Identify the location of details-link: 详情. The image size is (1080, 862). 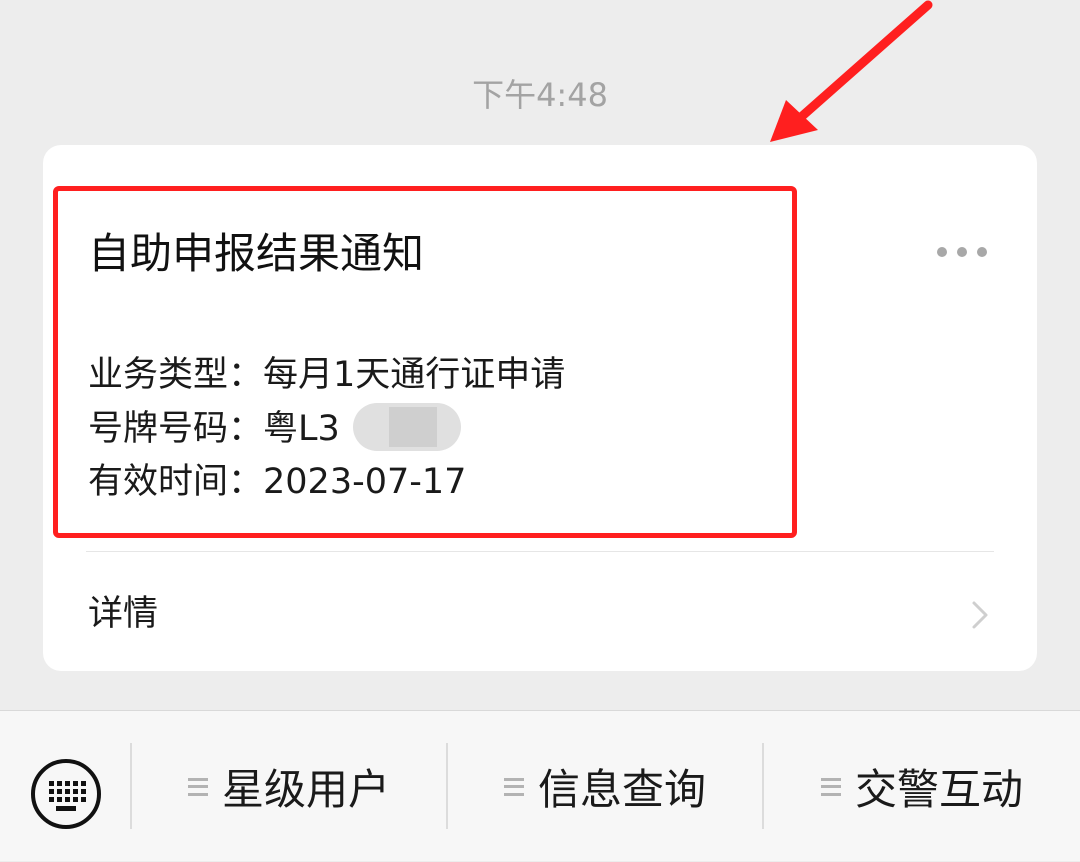
(540, 611).